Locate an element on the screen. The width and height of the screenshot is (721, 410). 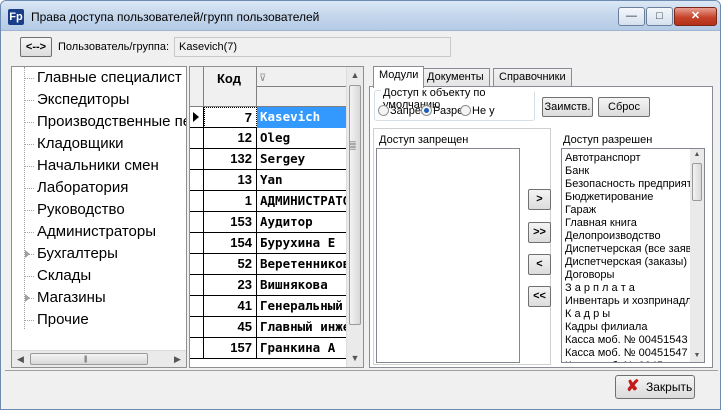
tab-documents: Документы is located at coordinates (455, 77).